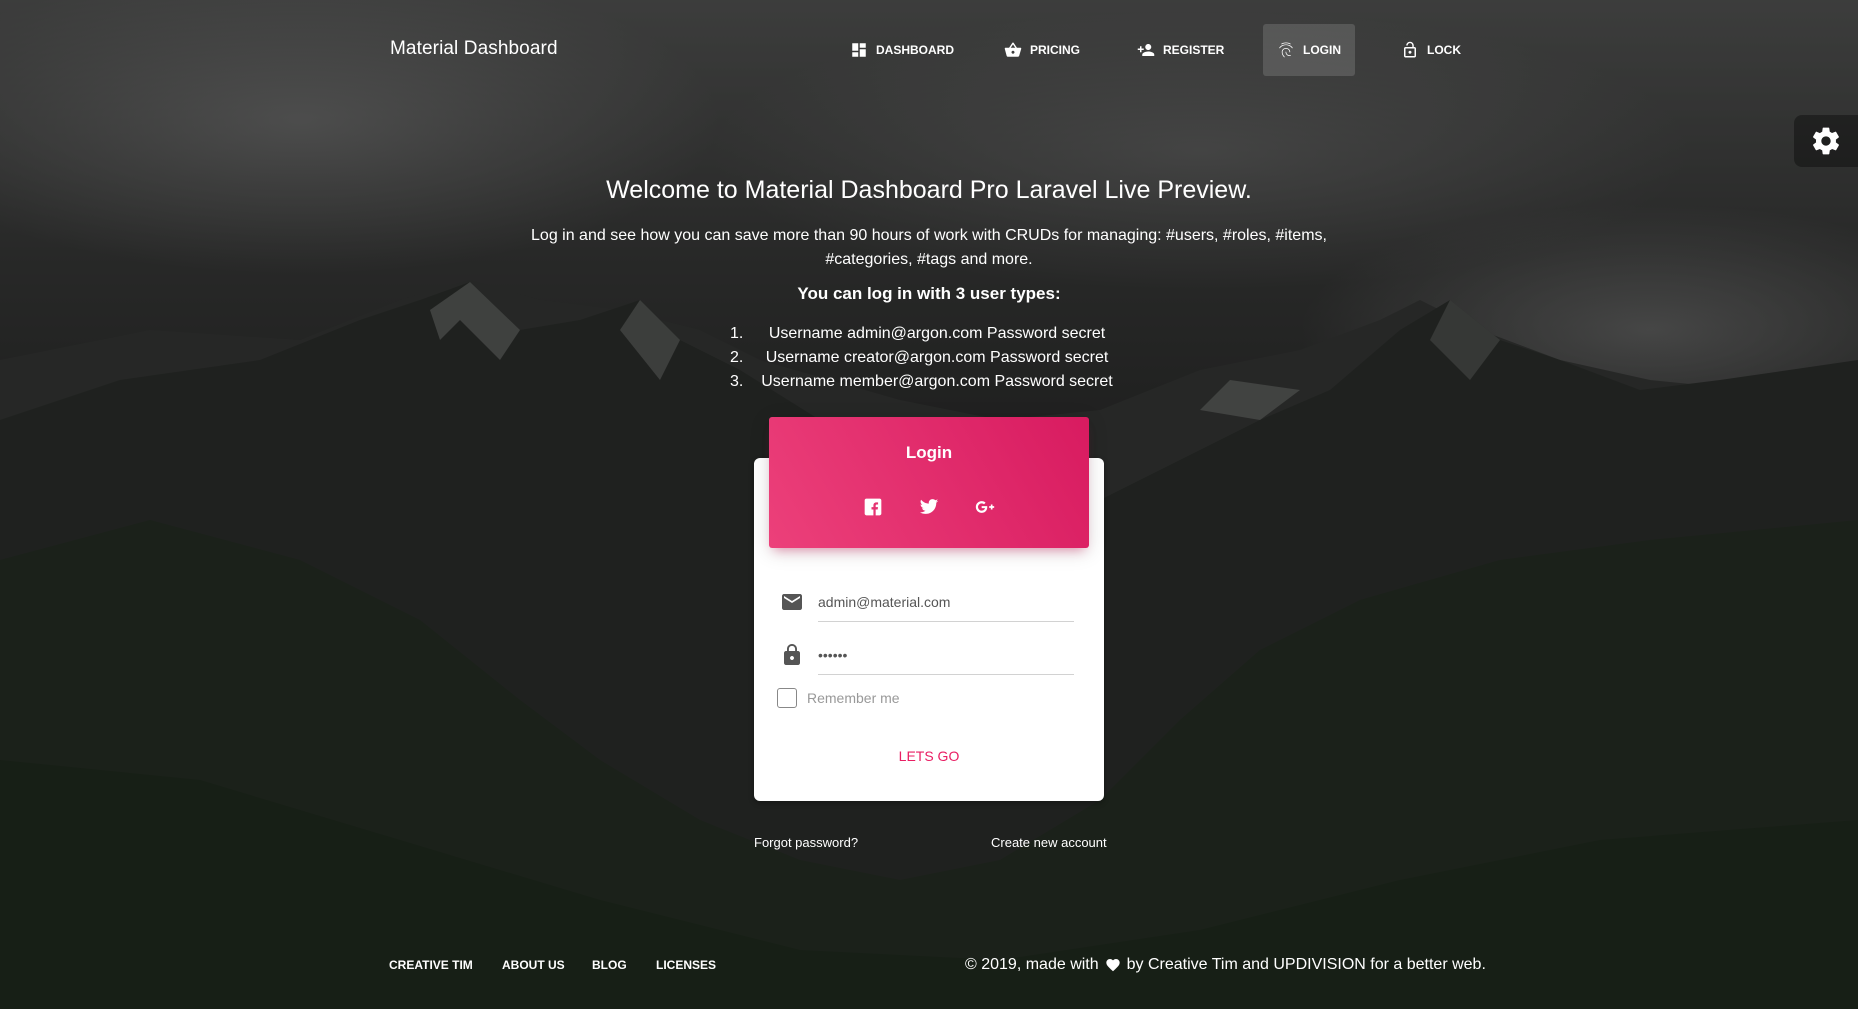  Describe the element at coordinates (787, 698) in the screenshot. I see `remember-me-checkbox` at that location.